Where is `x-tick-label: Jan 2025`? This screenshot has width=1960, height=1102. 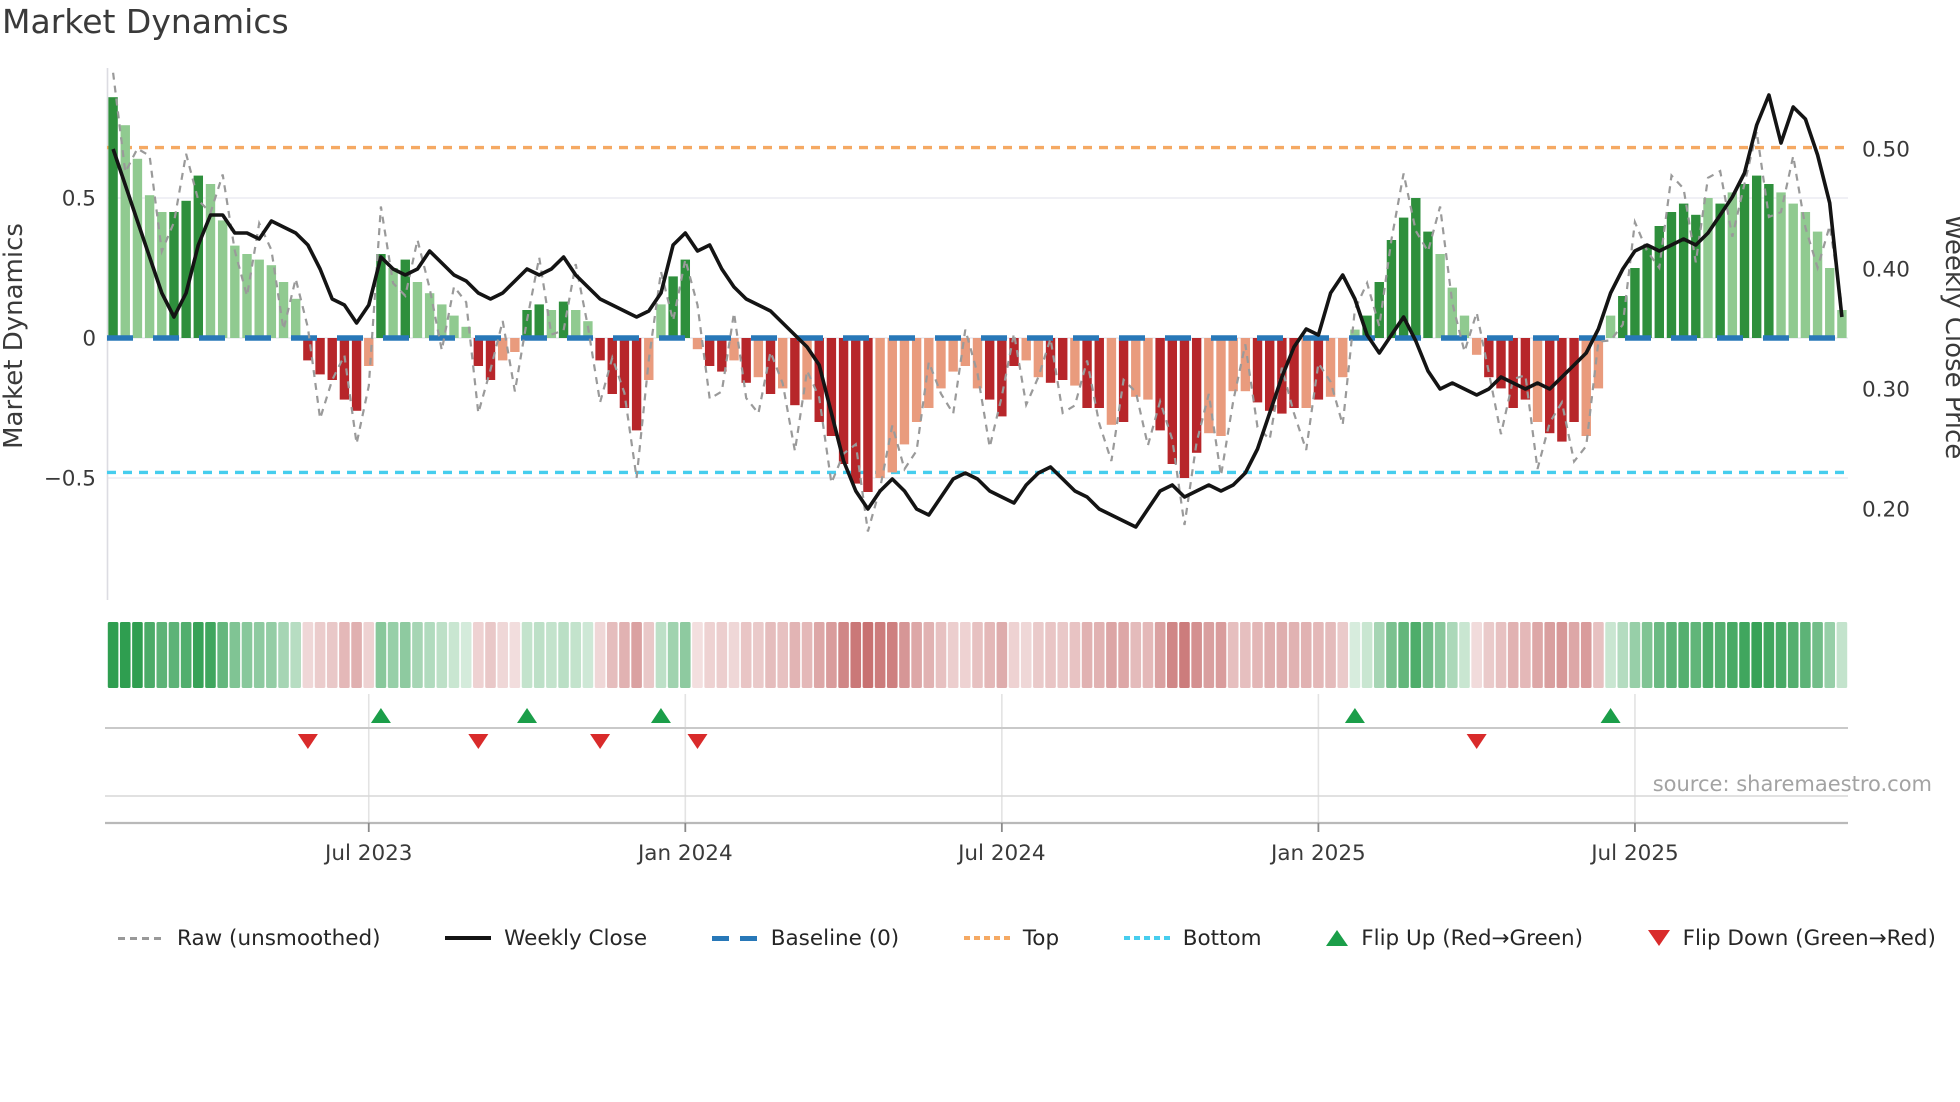 x-tick-label: Jan 2025 is located at coordinates (1317, 853).